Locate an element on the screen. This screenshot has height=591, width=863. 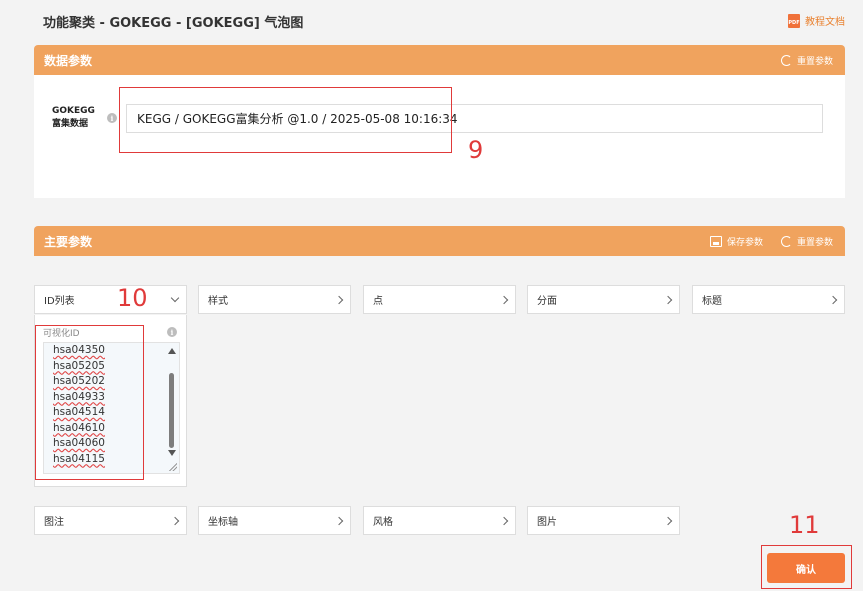
tile-label: 风格 is located at coordinates (383, 522).